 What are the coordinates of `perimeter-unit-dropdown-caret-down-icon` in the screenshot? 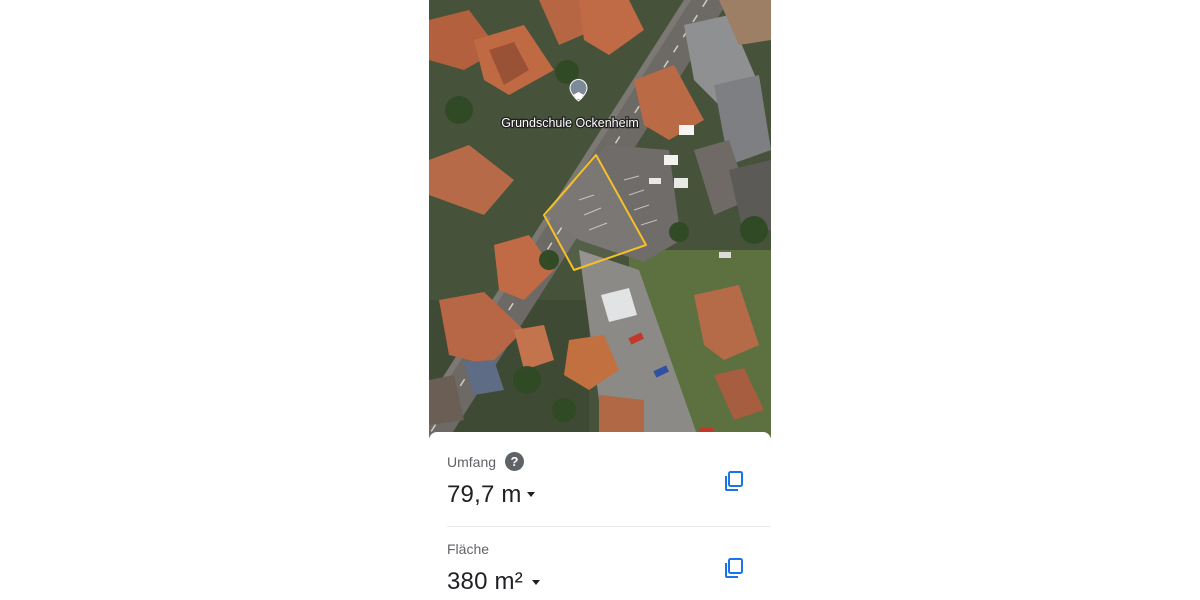 It's located at (531, 494).